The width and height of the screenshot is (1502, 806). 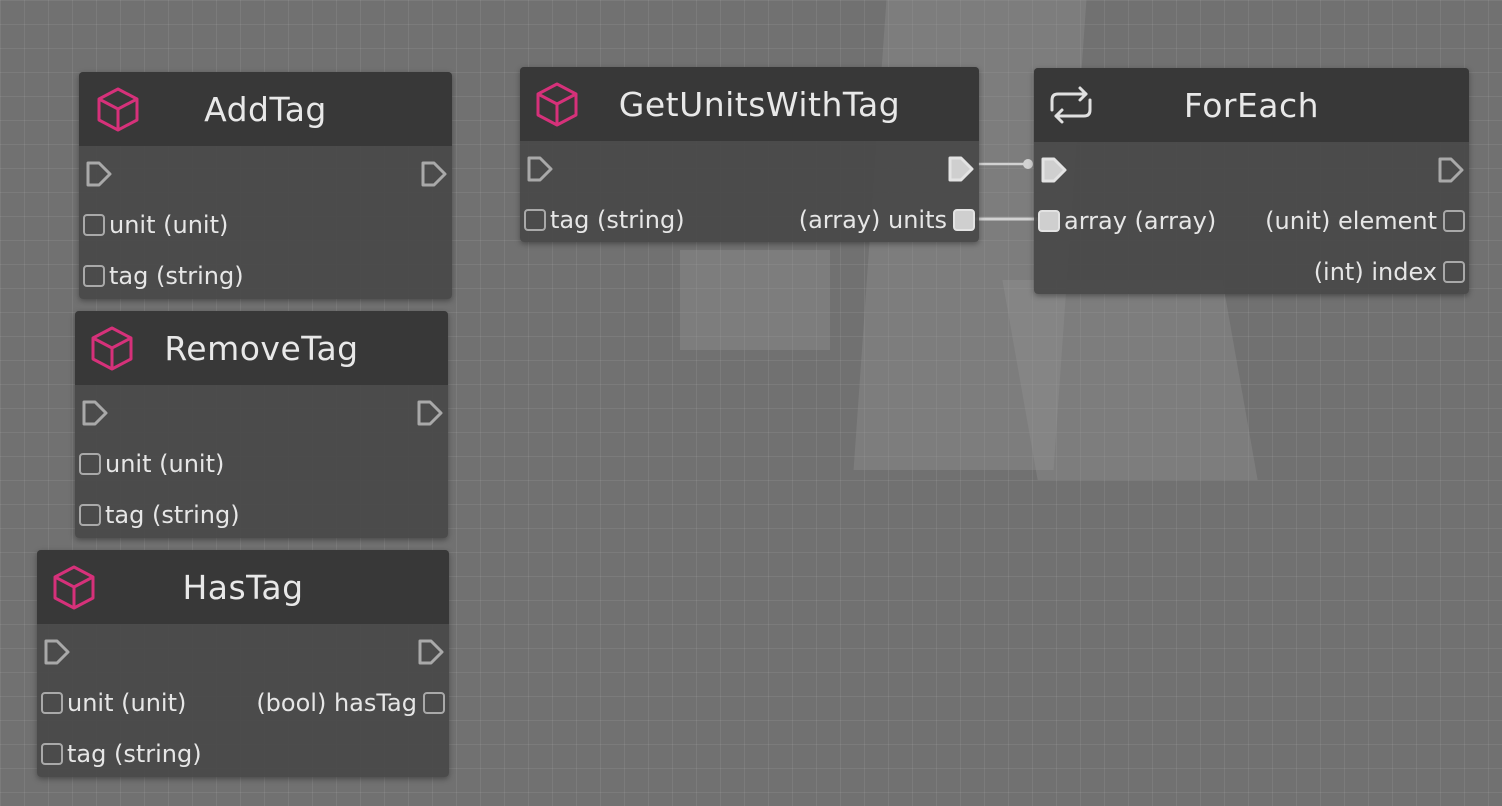 I want to click on node-header: ForEach, so click(x=1251, y=105).